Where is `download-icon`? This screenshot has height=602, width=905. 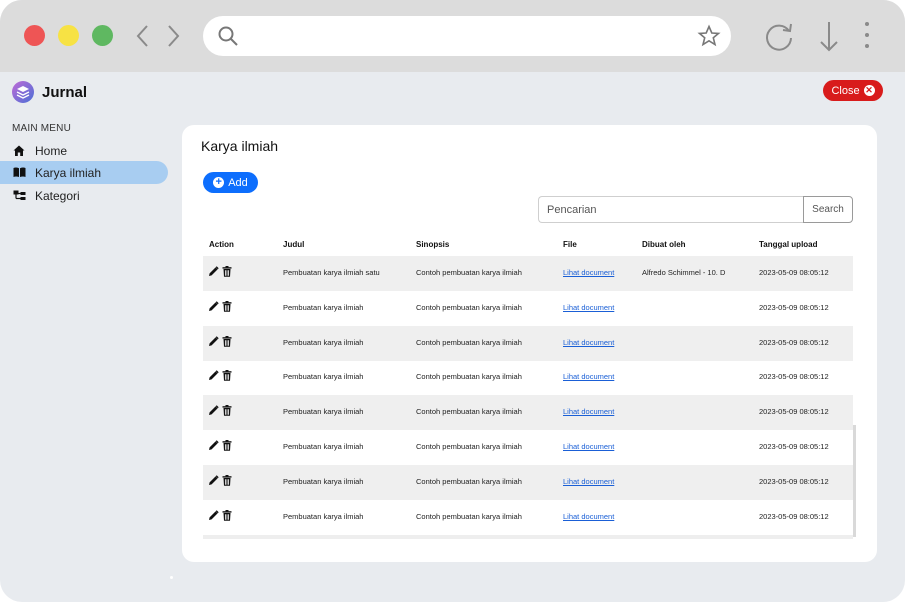
download-icon is located at coordinates (830, 36).